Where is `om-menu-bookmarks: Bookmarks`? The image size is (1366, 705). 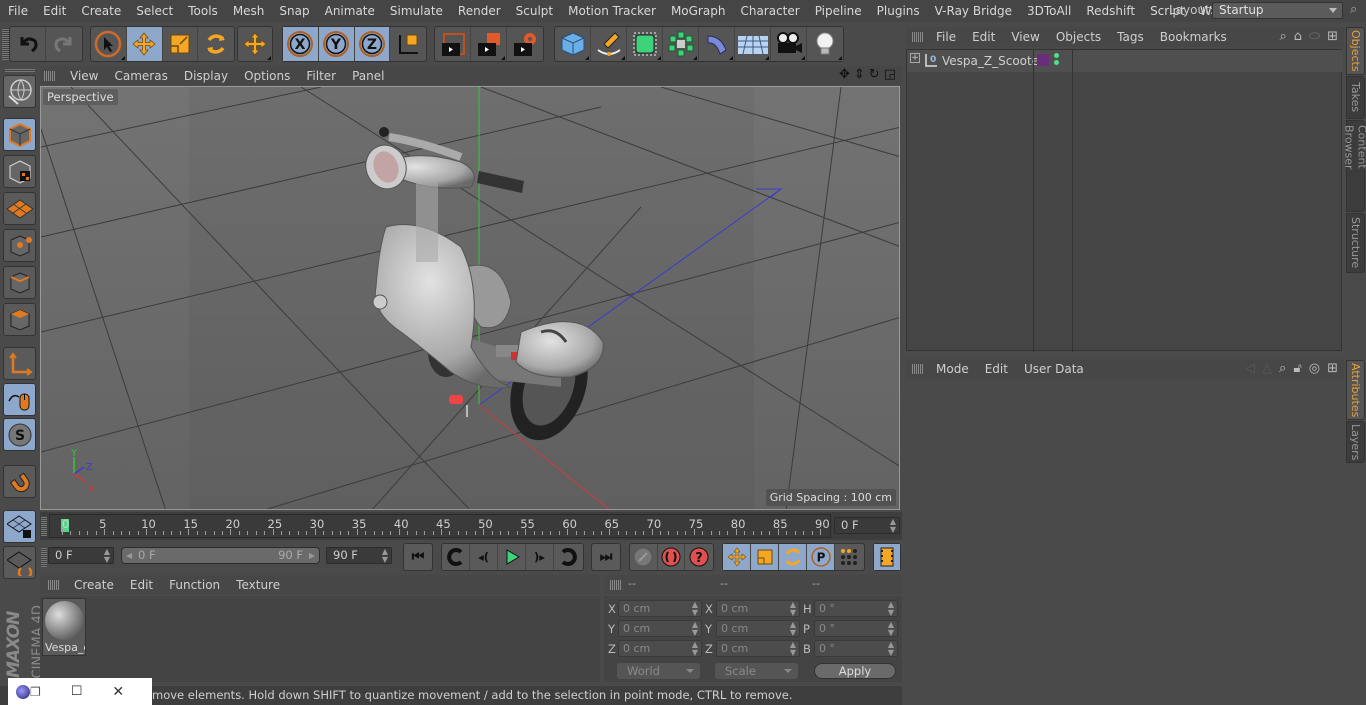
om-menu-bookmarks: Bookmarks is located at coordinates (1193, 37).